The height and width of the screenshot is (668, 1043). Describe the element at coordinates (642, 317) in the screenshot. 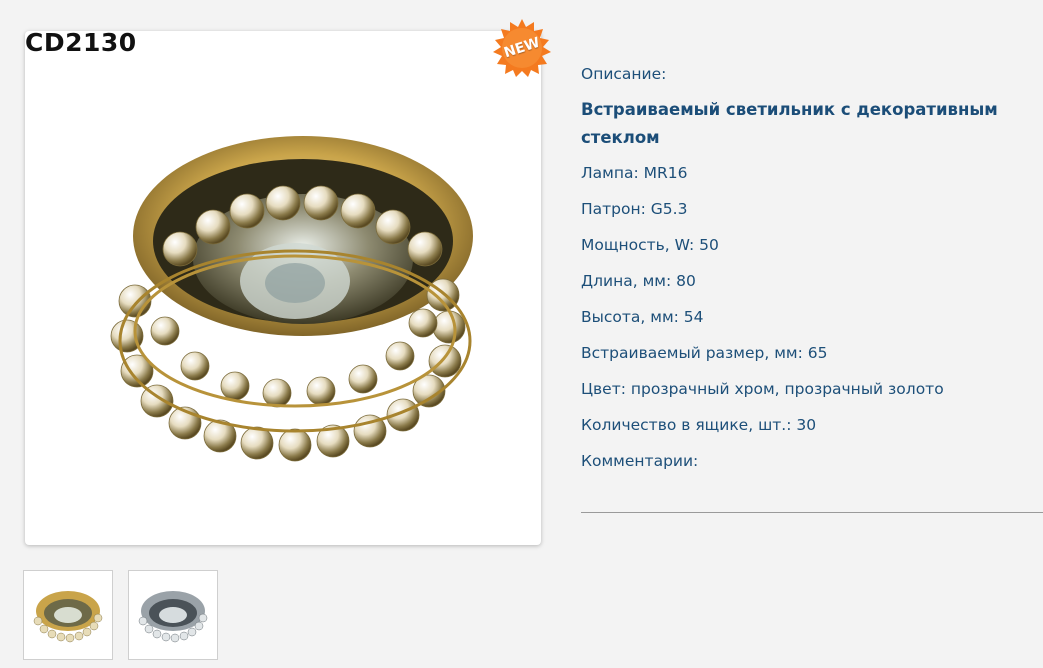

I see `spec-height: Высота, мм: 54` at that location.